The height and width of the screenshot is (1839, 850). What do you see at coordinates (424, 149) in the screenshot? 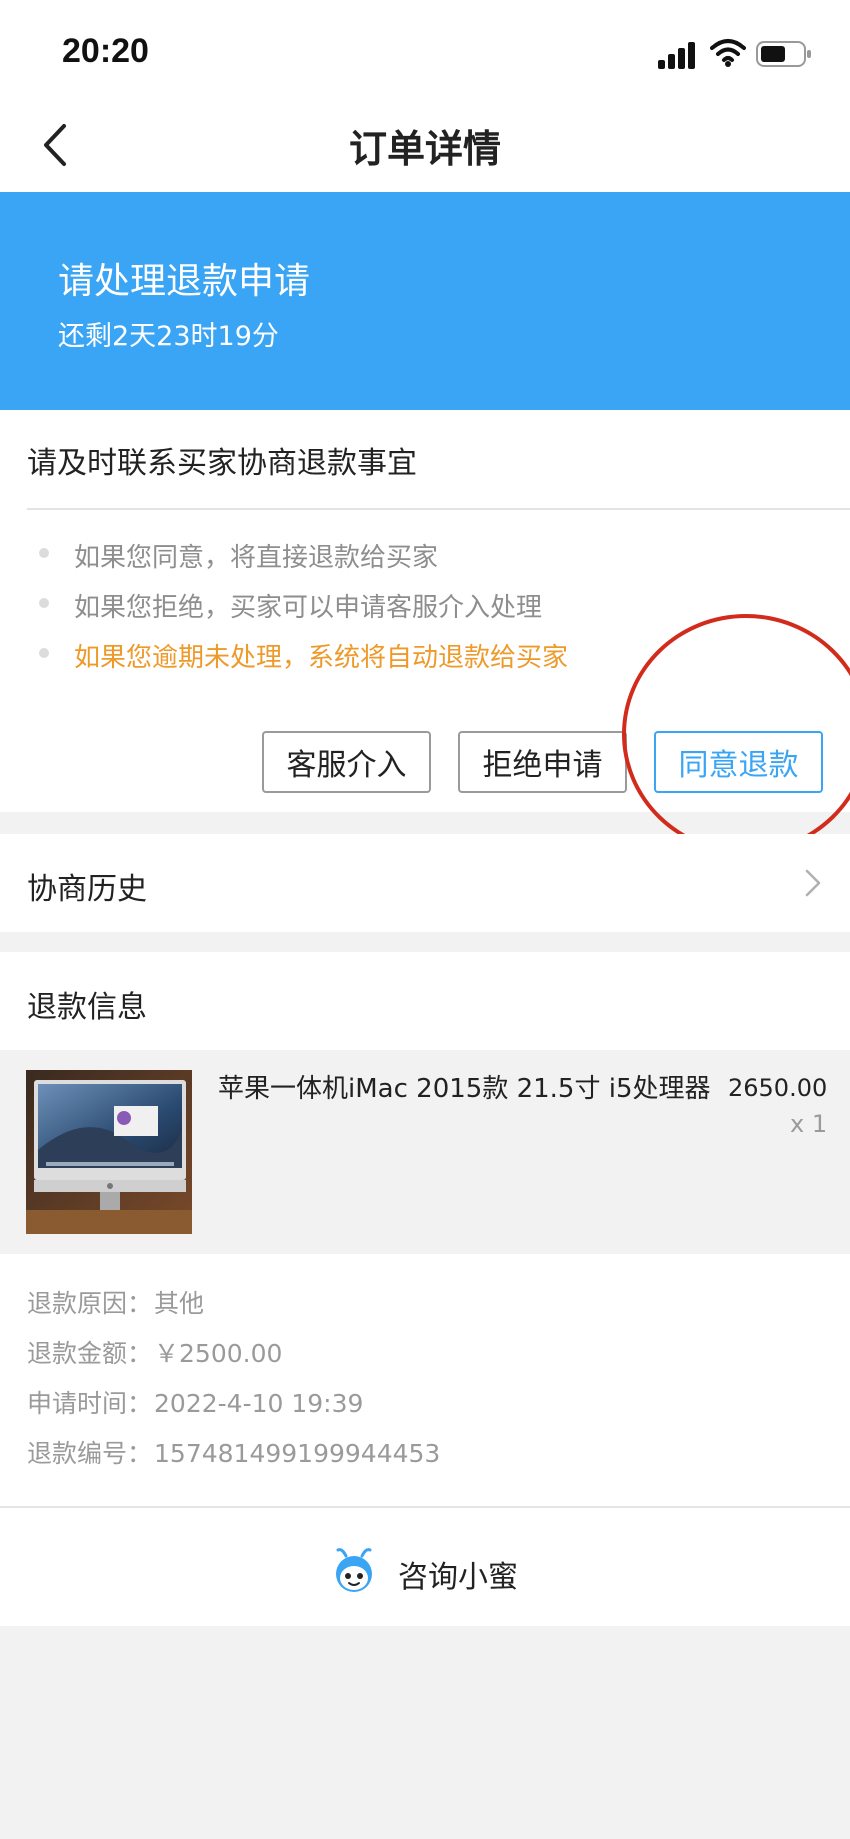
I see `page-title: 订单详情` at bounding box center [424, 149].